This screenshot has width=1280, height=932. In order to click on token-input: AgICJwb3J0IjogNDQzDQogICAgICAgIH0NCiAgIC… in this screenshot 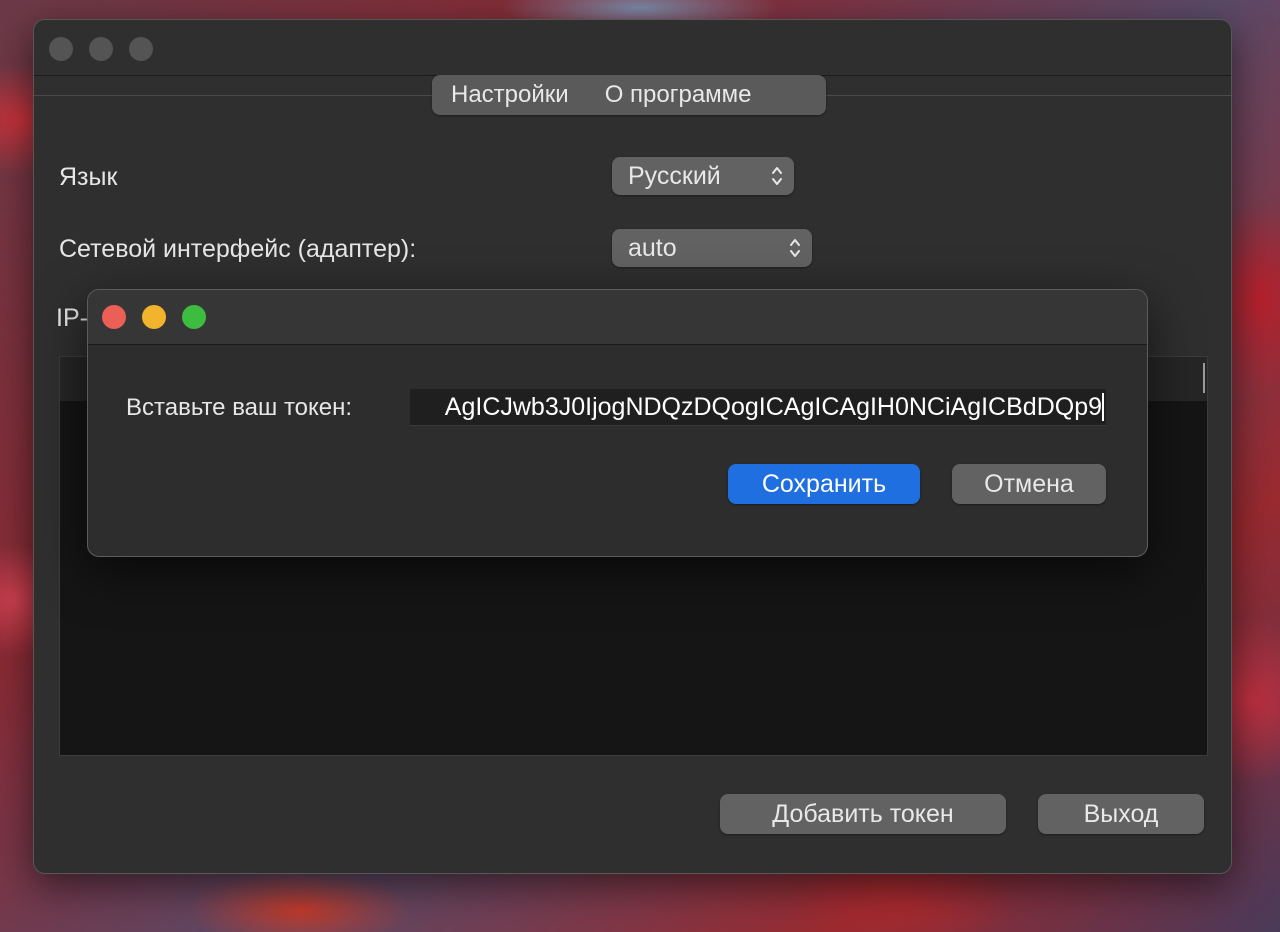, I will do `click(758, 407)`.